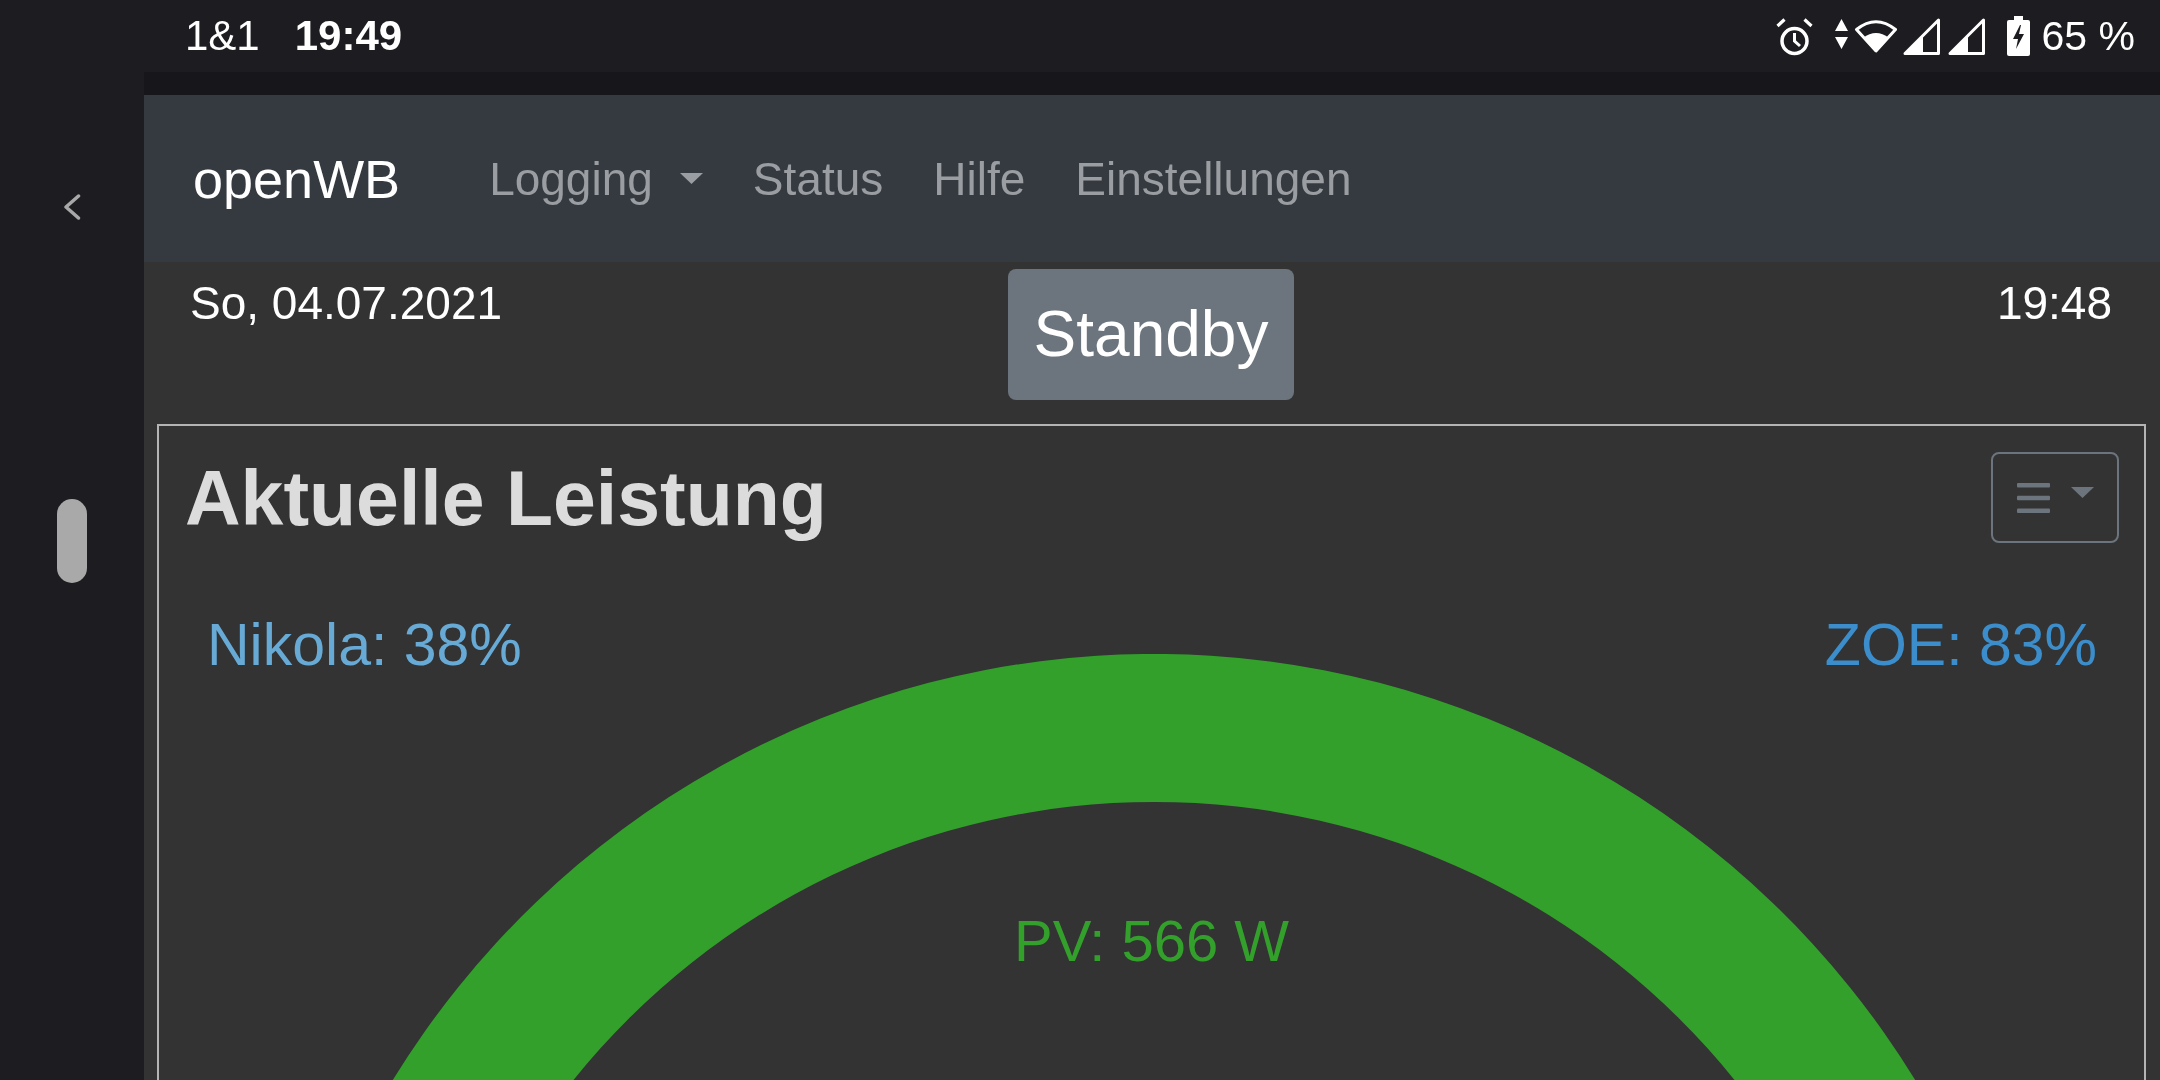  I want to click on vehicle-soc-label: ZOE: 83%, so click(1960, 645).